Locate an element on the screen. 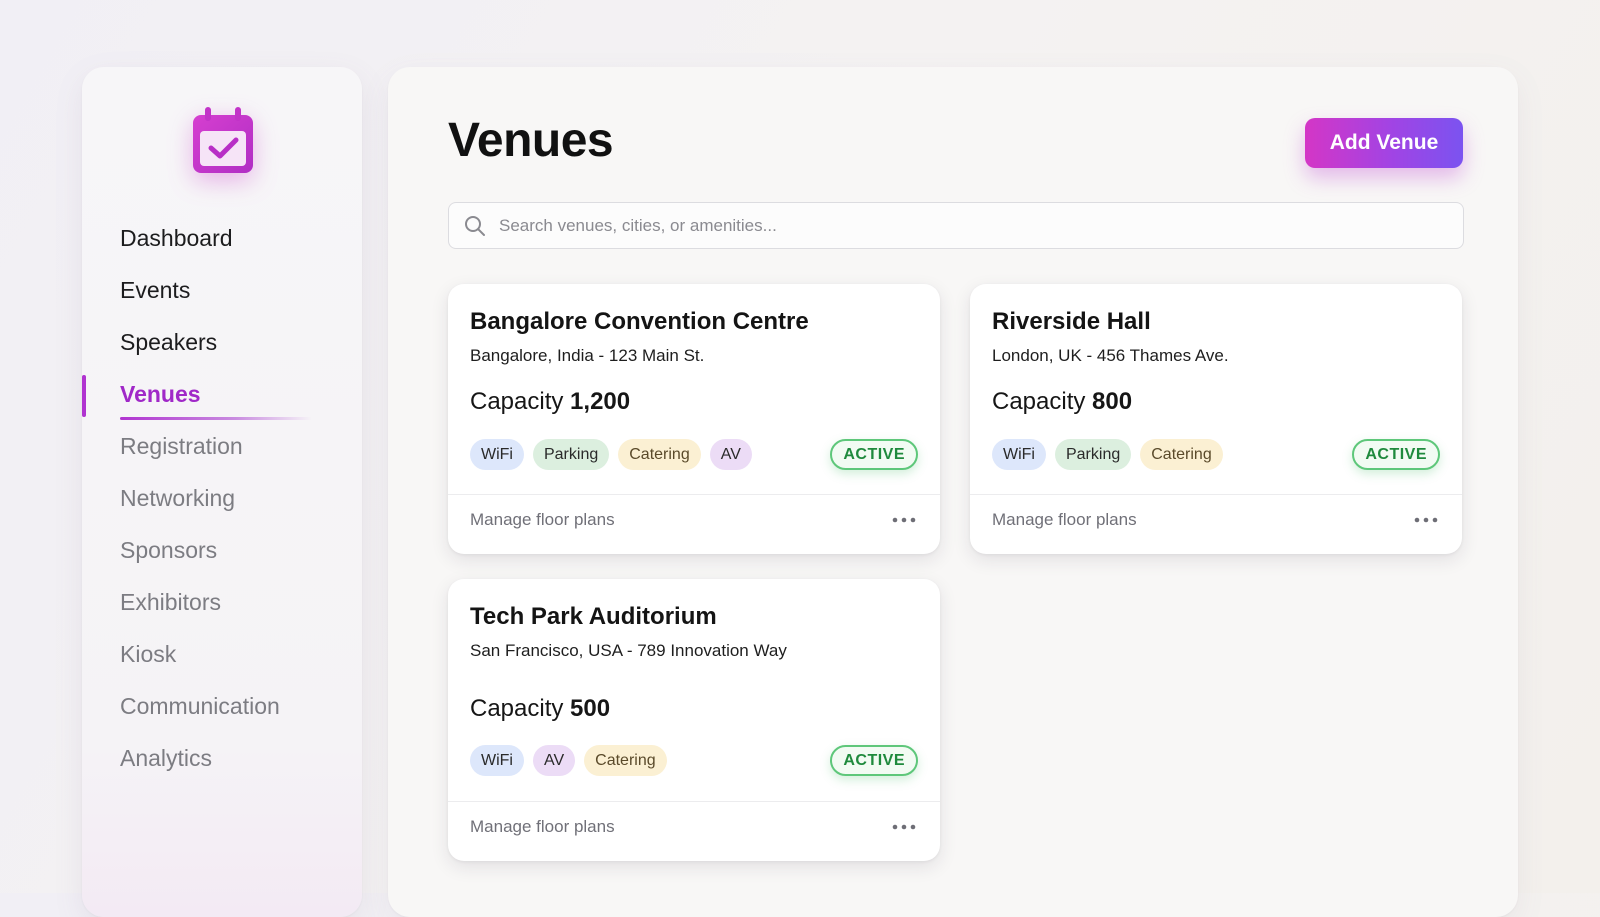  sidebar-item-networking: Networking is located at coordinates (222, 507).